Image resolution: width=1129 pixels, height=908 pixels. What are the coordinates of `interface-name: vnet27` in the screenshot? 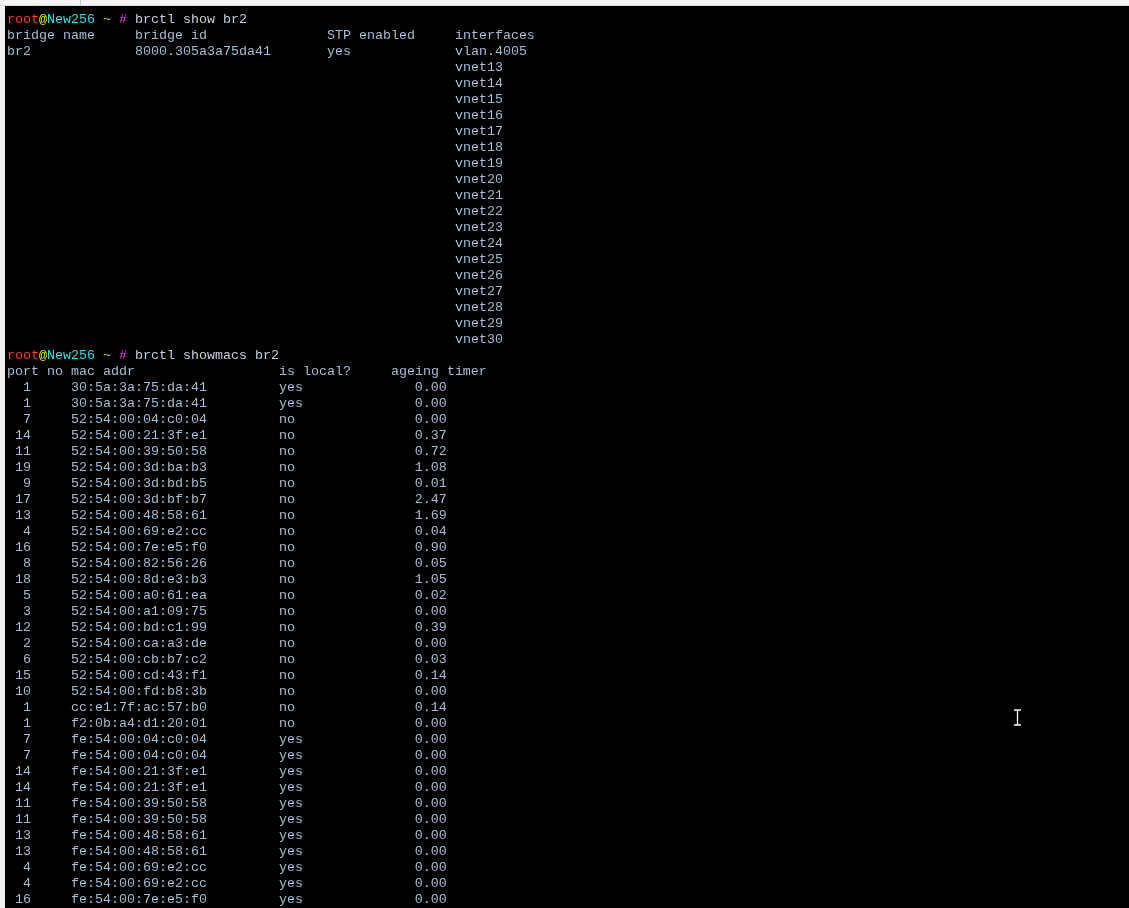 It's located at (478, 291).